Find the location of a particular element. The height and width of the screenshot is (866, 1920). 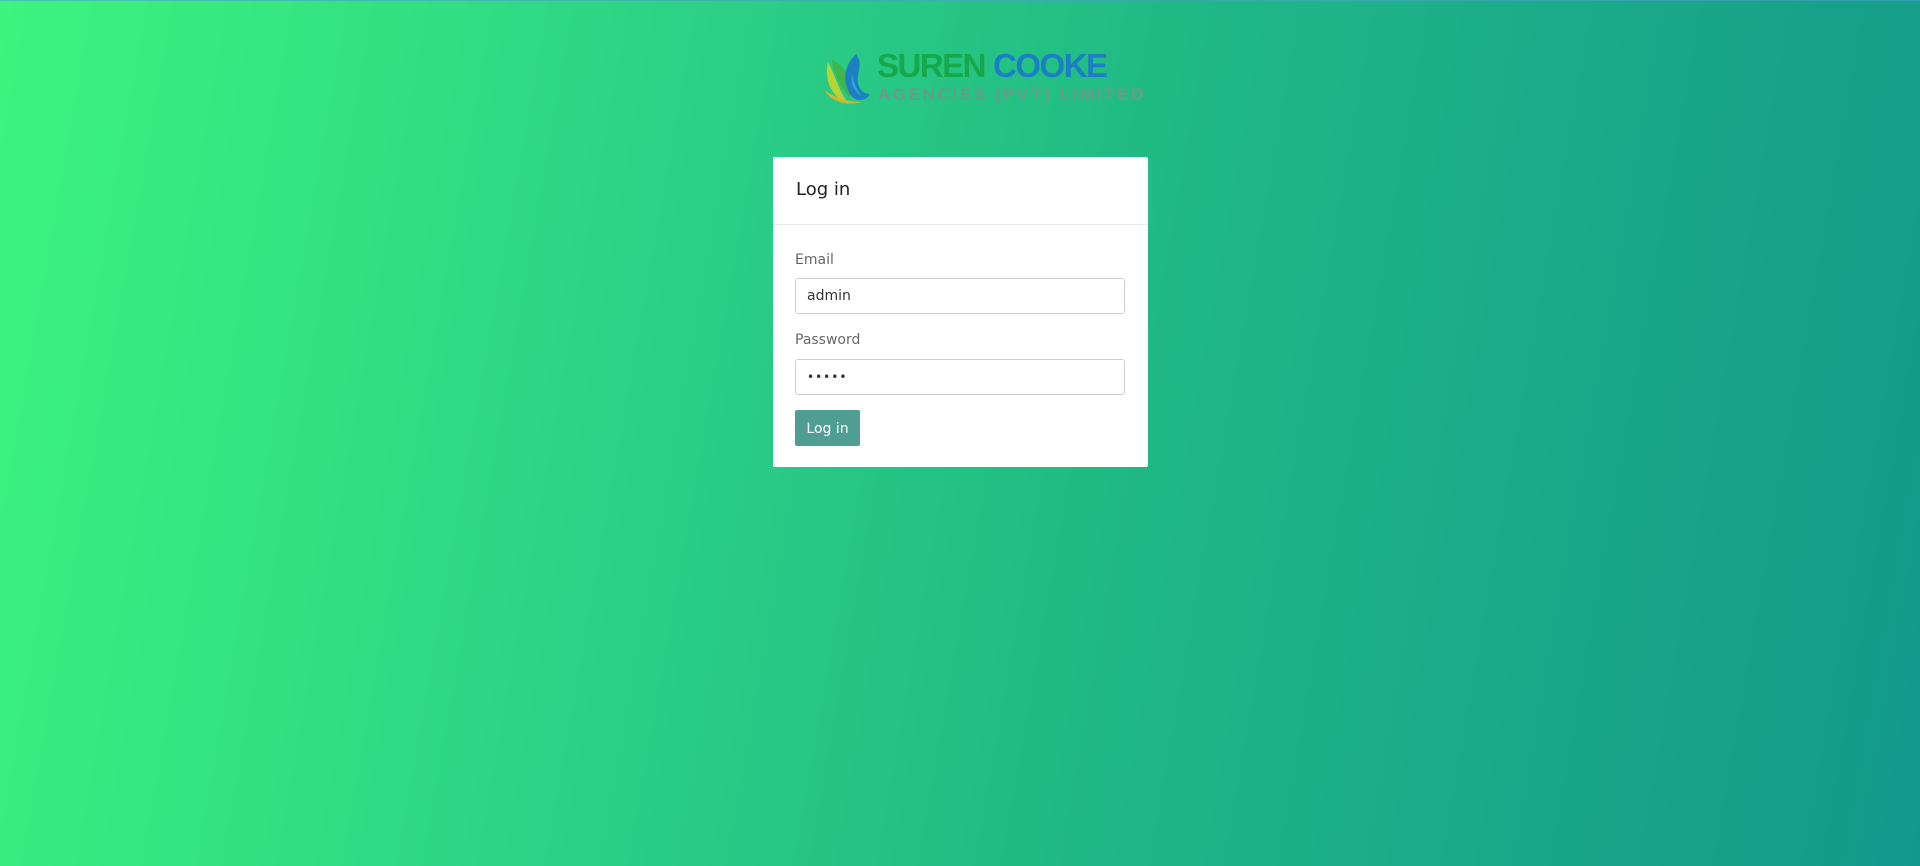

logo-title-word1: SUREN is located at coordinates (932, 65).